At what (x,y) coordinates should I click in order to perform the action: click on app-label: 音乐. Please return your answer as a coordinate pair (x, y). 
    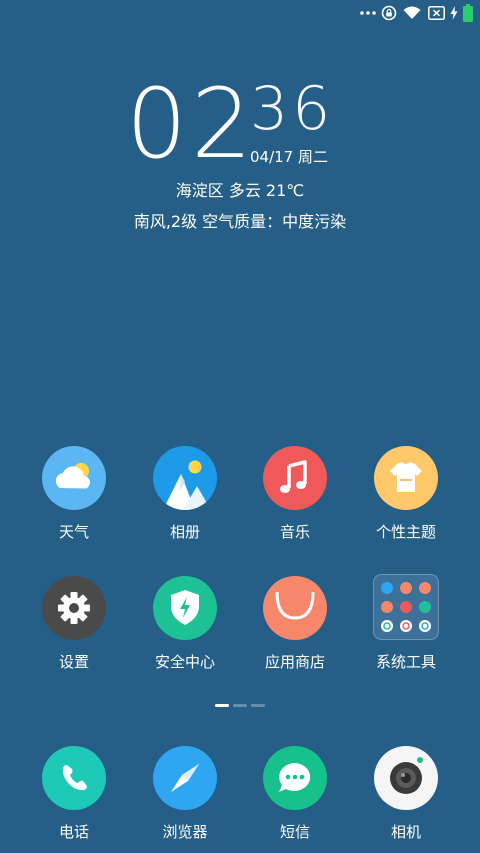
    Looking at the image, I should click on (294, 532).